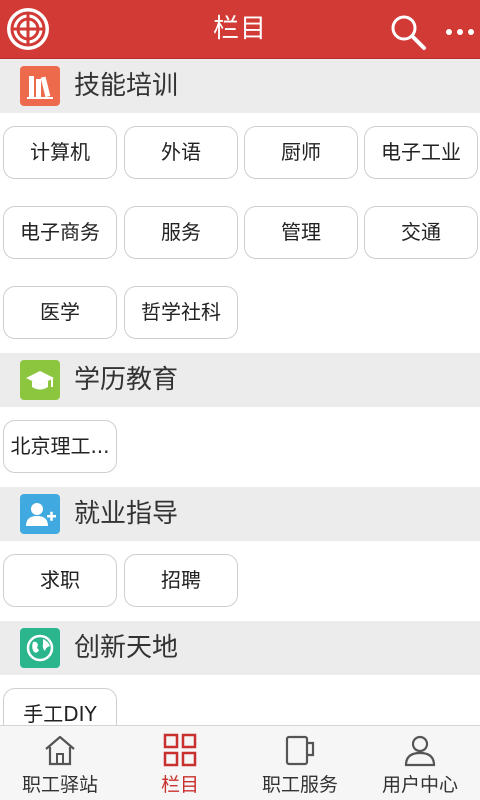 The image size is (480, 800). I want to click on section-title: 创新天地, so click(126, 648).